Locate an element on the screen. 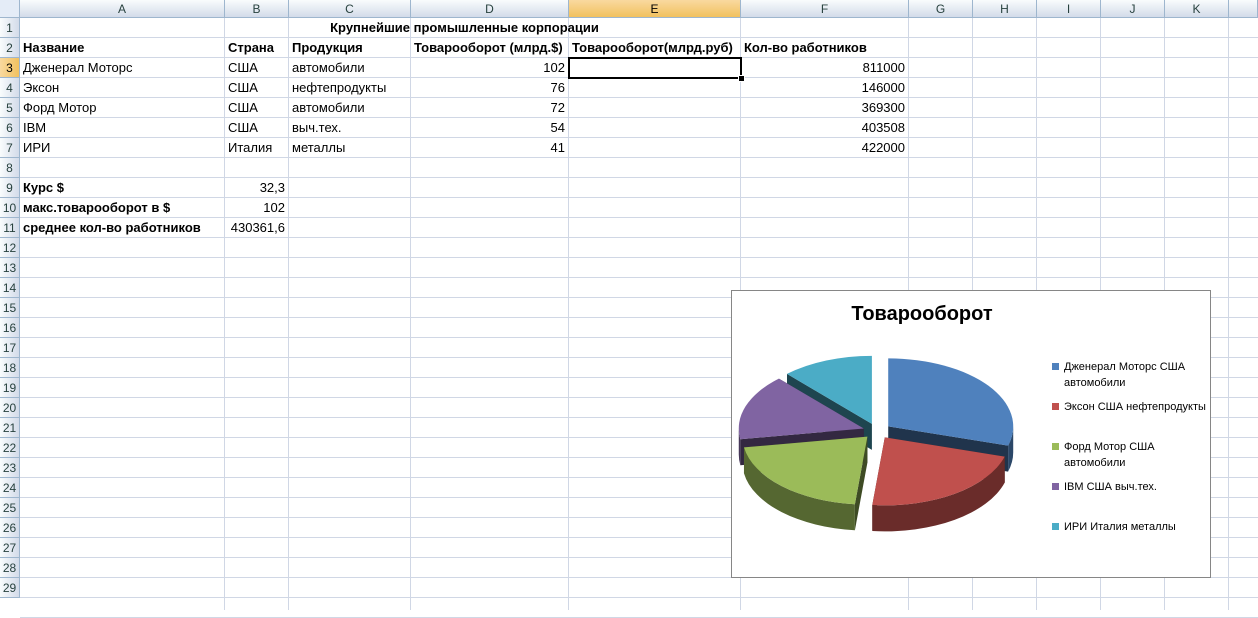  row-header-20: 20 is located at coordinates (10, 408).